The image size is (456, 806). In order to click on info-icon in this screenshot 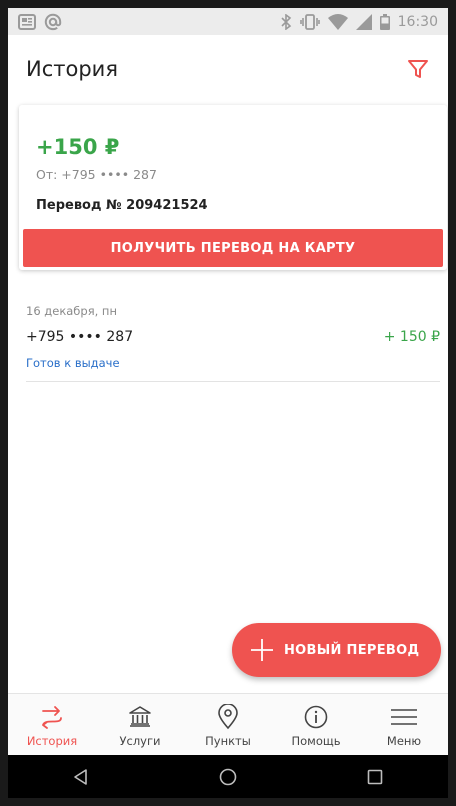, I will do `click(316, 717)`.